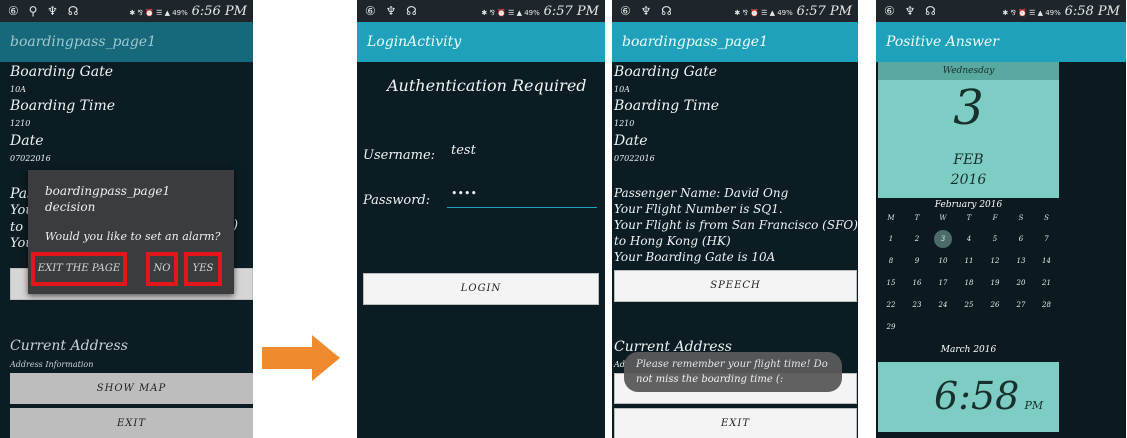 Image resolution: width=1127 pixels, height=438 pixels. Describe the element at coordinates (672, 241) in the screenshot. I see `passenger-line: to Hong Kong (HK)` at that location.